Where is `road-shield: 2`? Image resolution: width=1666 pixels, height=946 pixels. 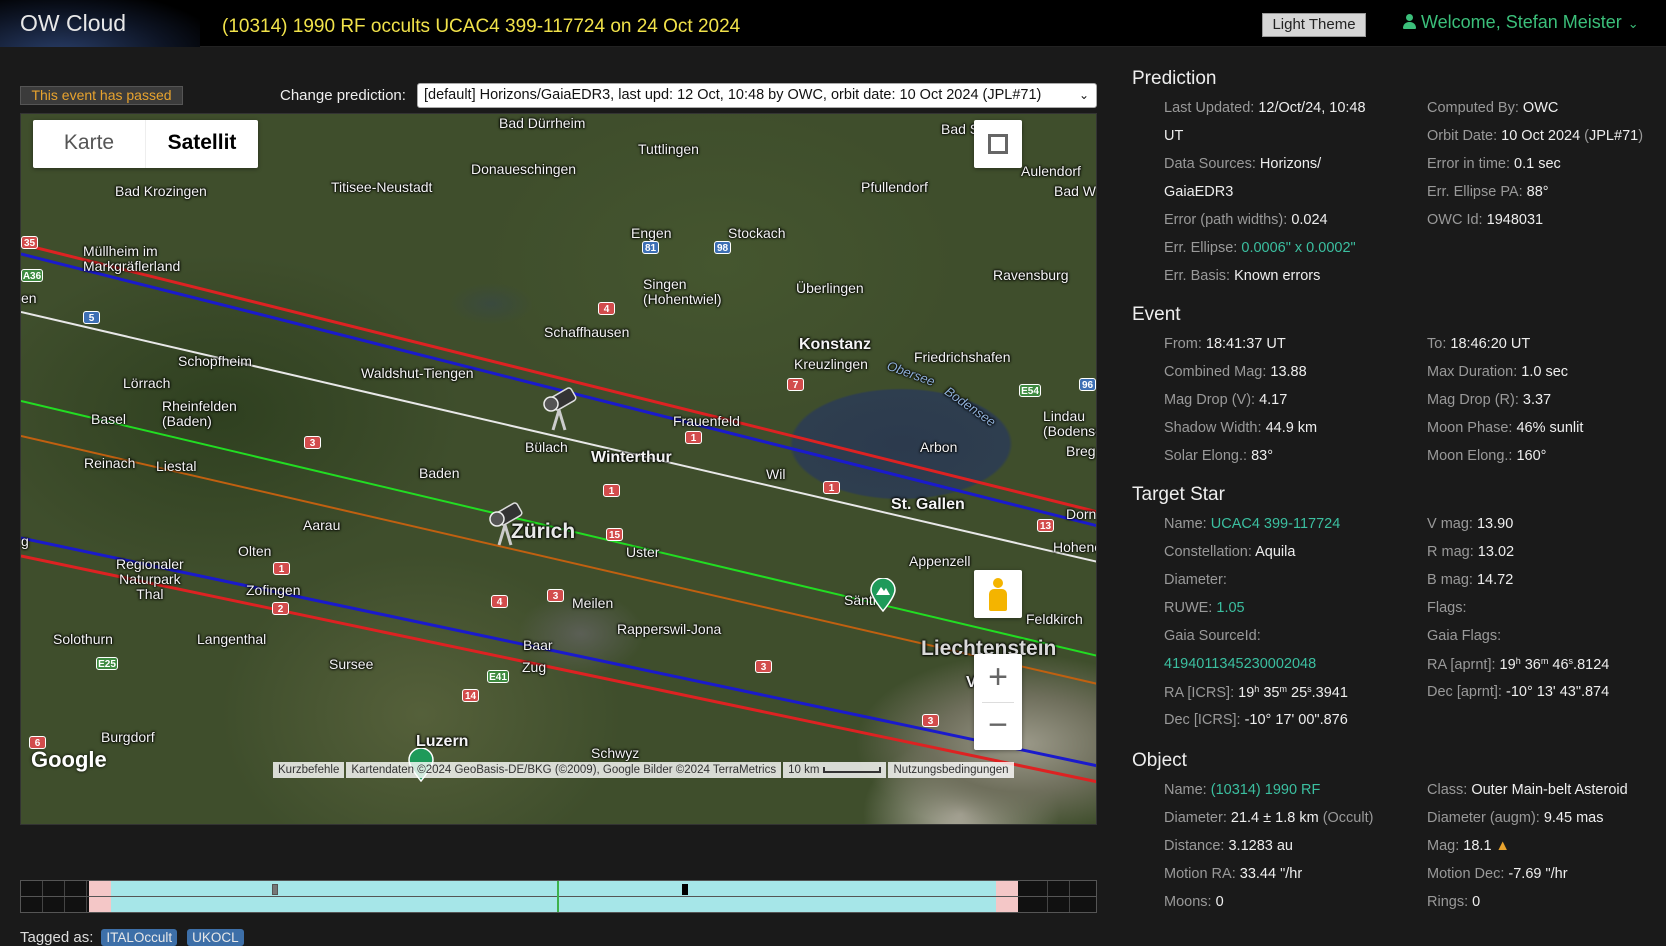
road-shield: 2 is located at coordinates (280, 608).